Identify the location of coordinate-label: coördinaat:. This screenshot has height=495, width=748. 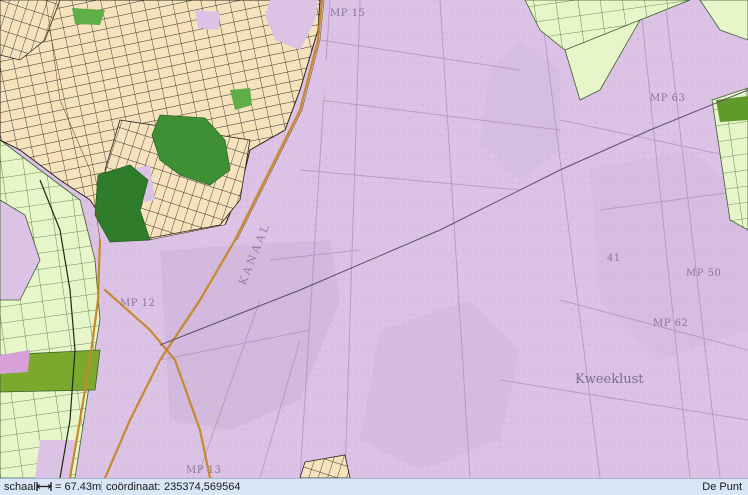
(133, 487).